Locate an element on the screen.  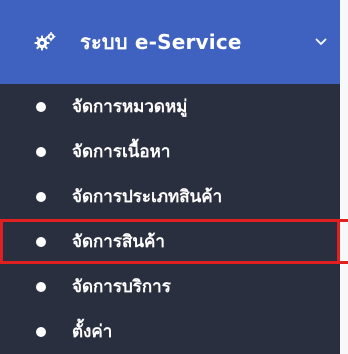
submenu-item-manage-services: จัดการบริการ is located at coordinates (170, 286).